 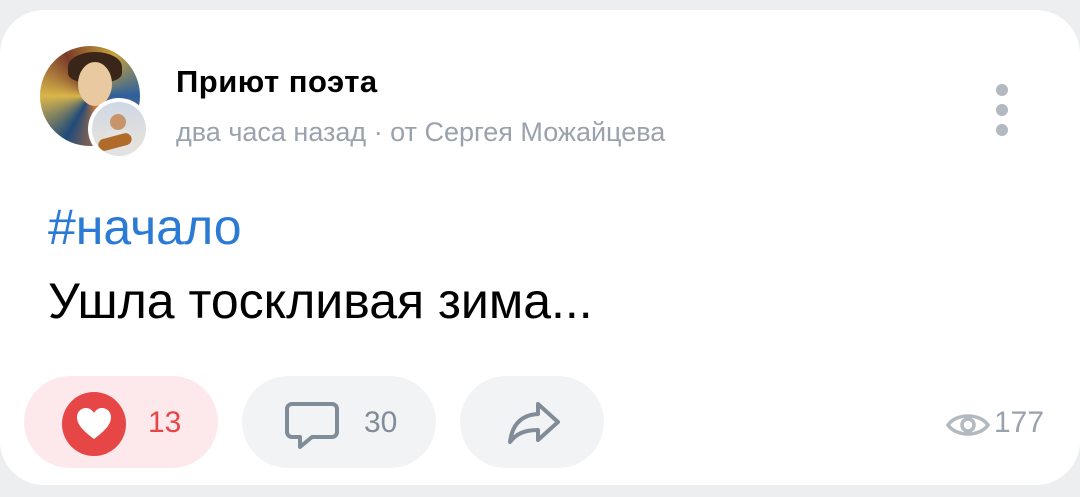 I want to click on author-avatar, so click(x=119, y=129).